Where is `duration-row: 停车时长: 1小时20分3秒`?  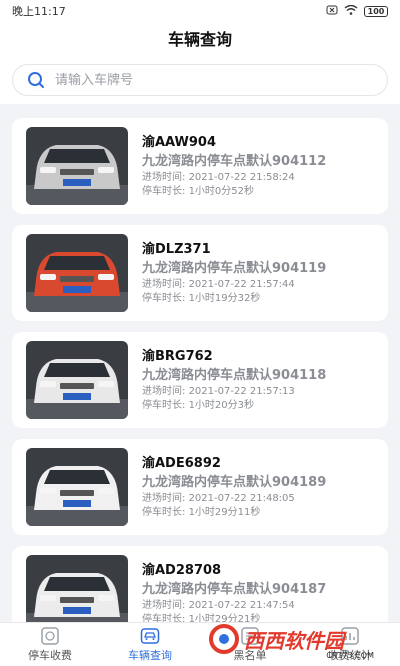
duration-row: 停车时长: 1小时20分3秒 is located at coordinates (234, 406).